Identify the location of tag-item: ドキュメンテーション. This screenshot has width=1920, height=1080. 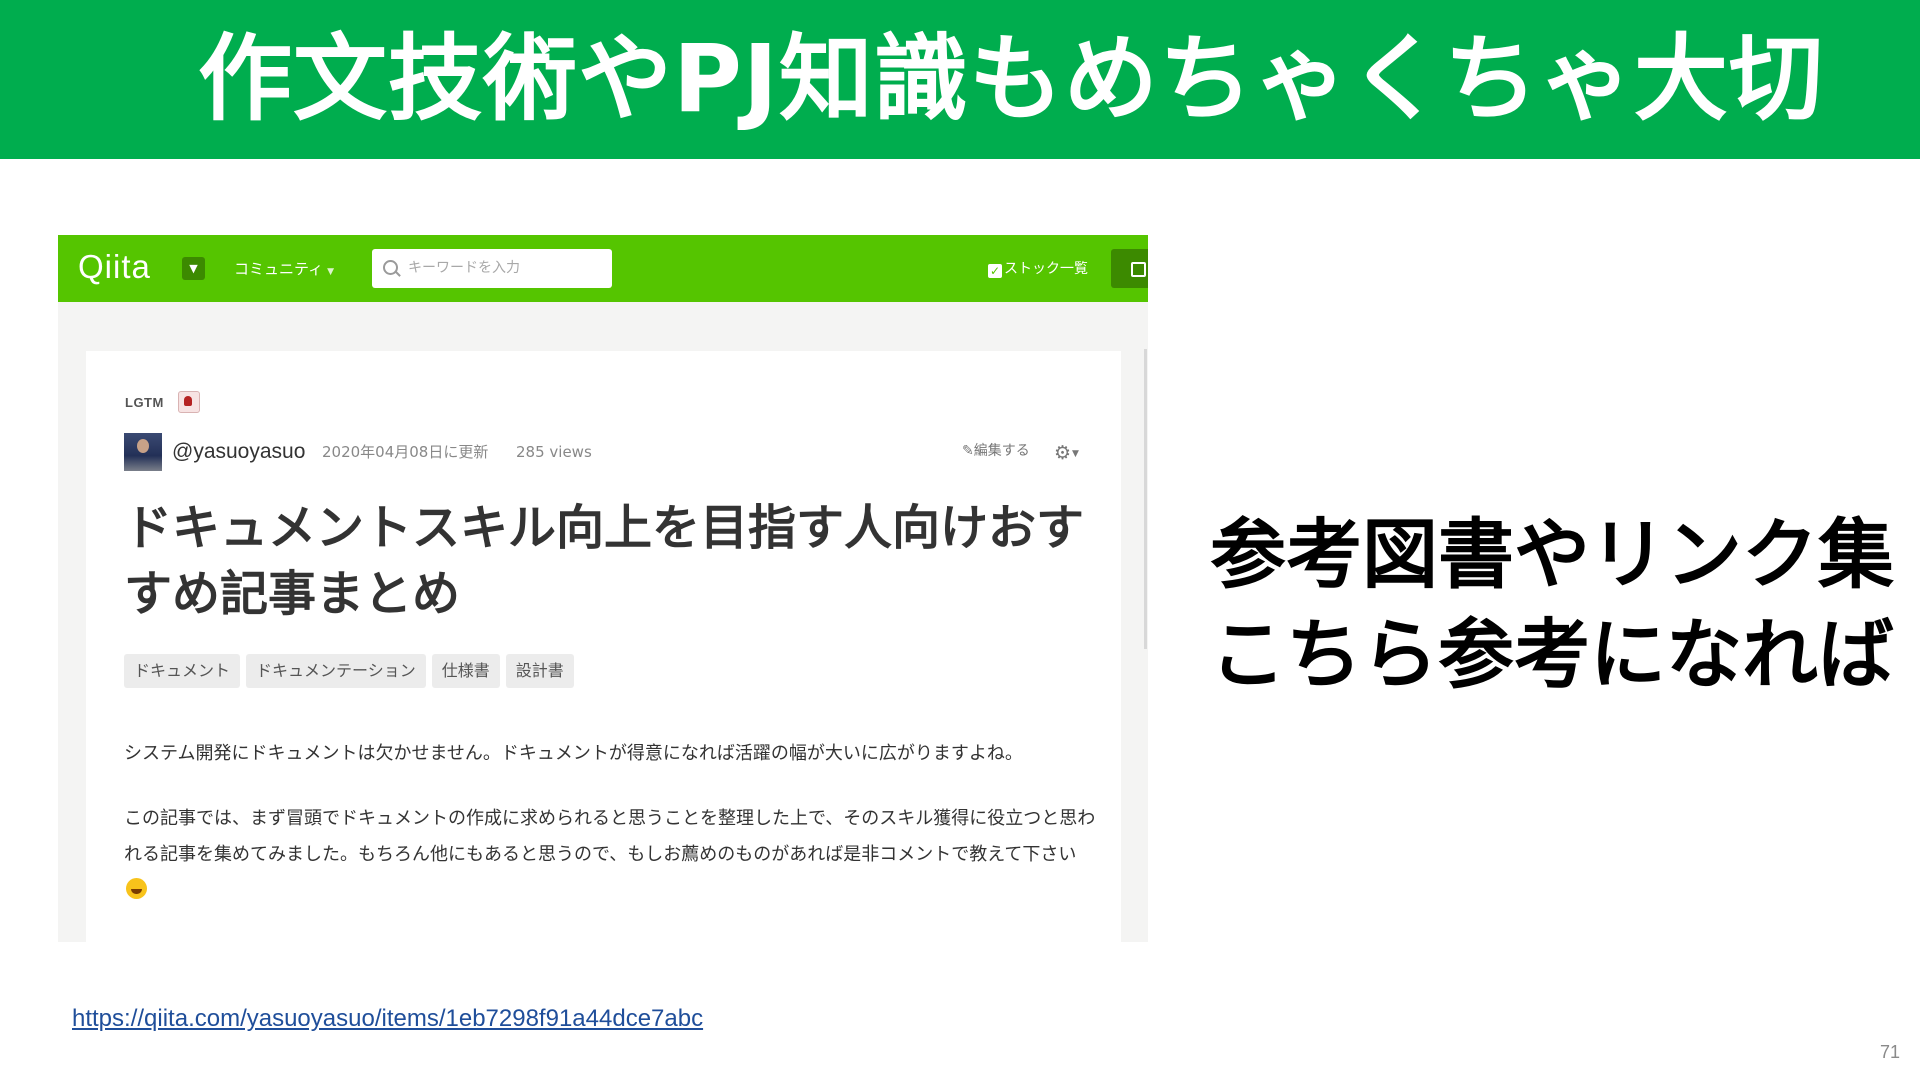
(336, 671).